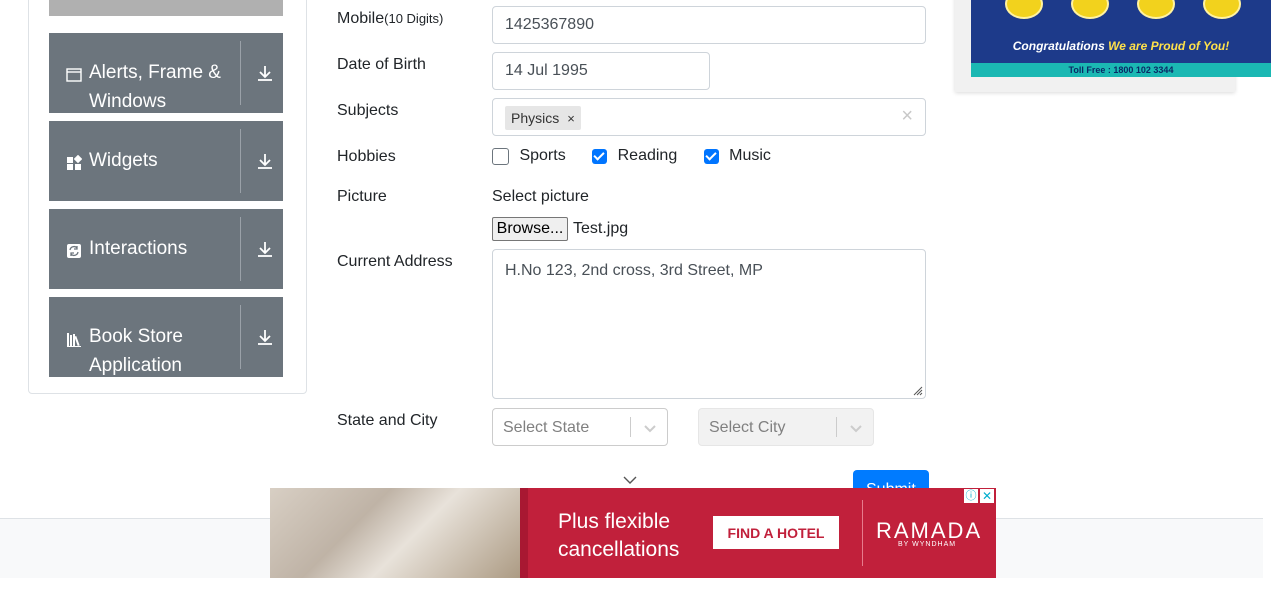  I want to click on ad-congrats-text: Congratulations, so click(1058, 46).